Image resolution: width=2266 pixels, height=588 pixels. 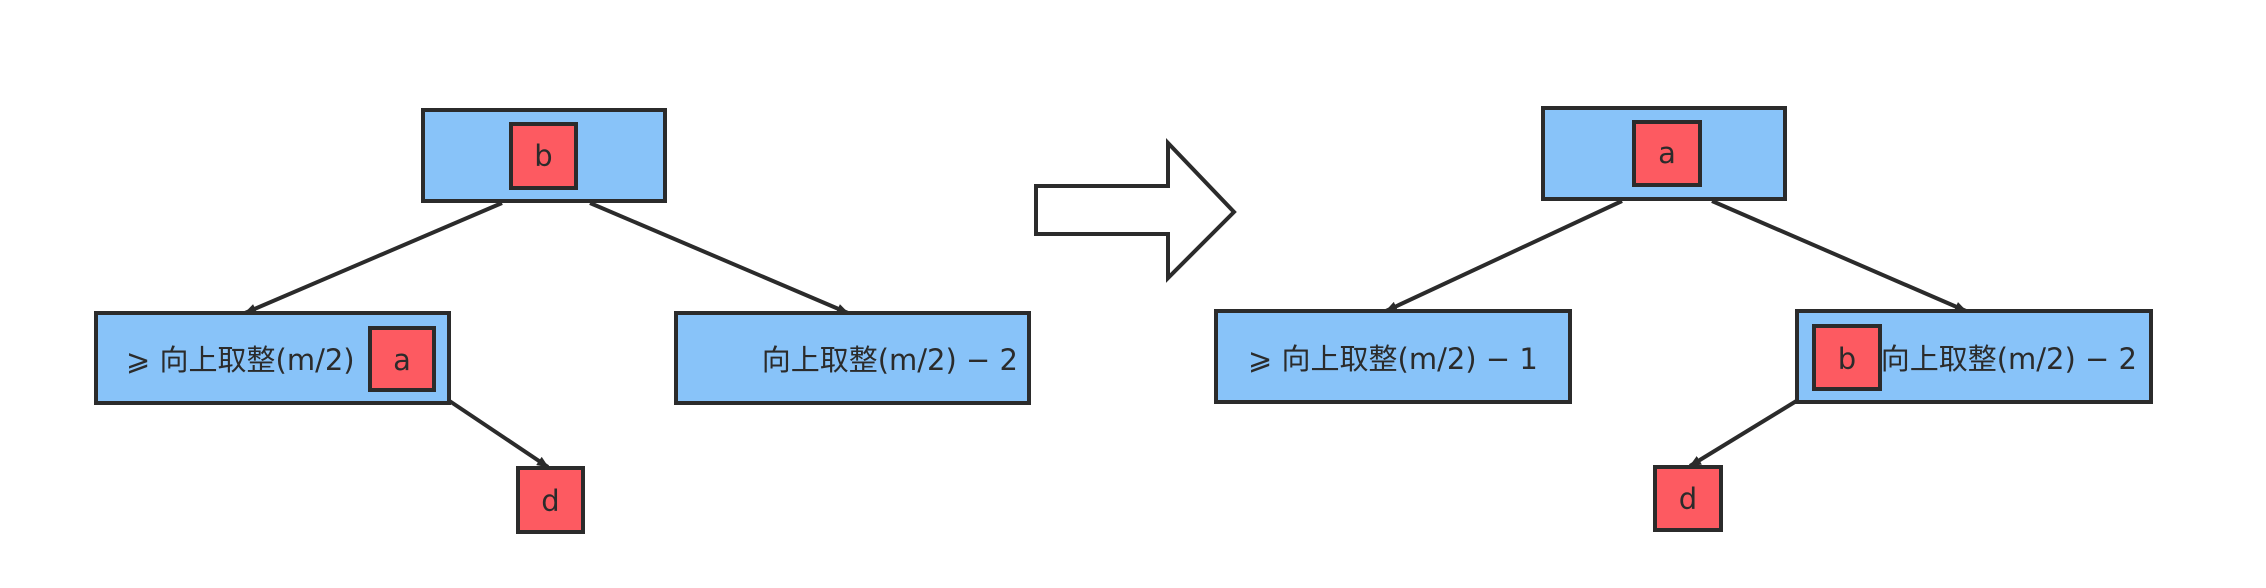 I want to click on after-edge-root-to-left, so click(x=1504, y=256).